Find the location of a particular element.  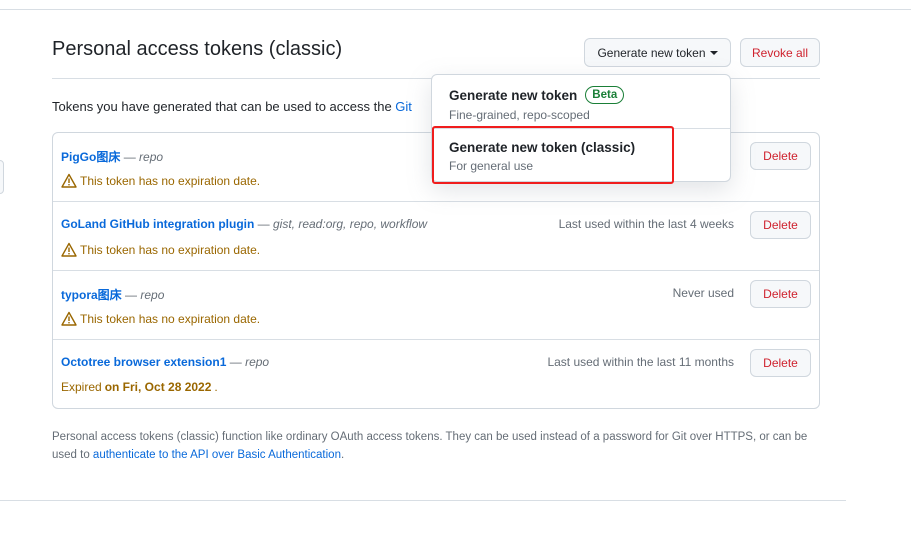

generate-new-token-button: Generate new token is located at coordinates (657, 52).